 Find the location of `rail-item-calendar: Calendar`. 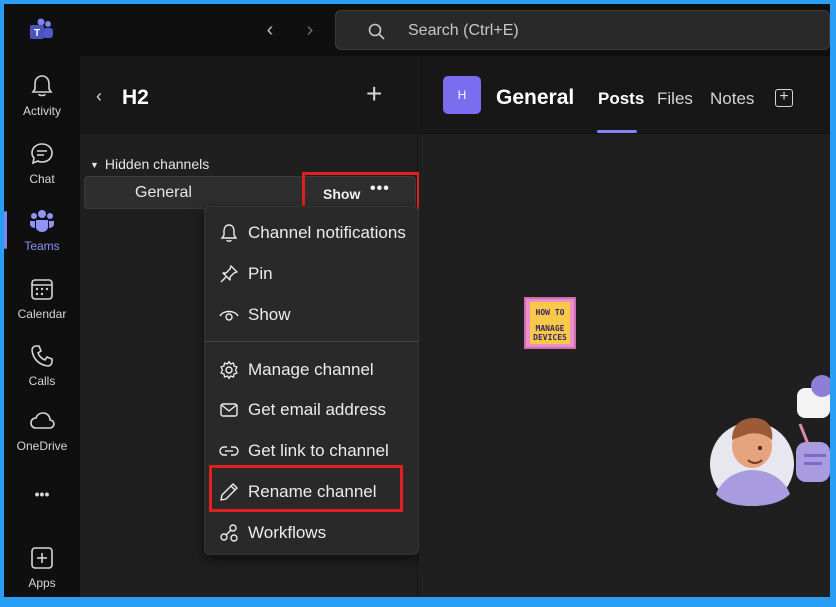

rail-item-calendar: Calendar is located at coordinates (42, 301).